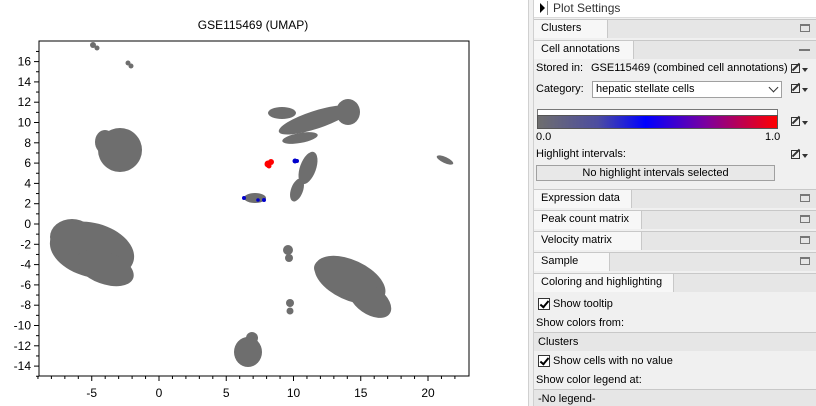 The width and height of the screenshot is (816, 406). What do you see at coordinates (657, 122) in the screenshot?
I see `color-gradient` at bounding box center [657, 122].